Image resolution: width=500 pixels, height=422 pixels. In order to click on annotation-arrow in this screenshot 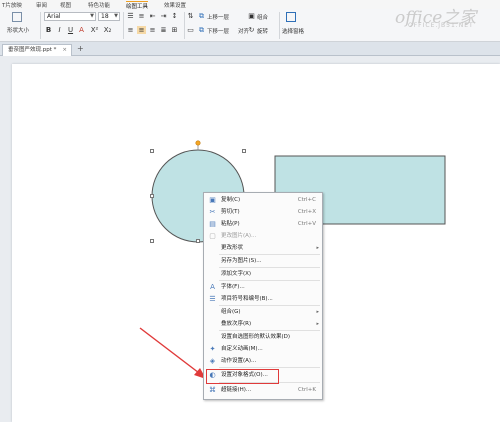, I will do `click(171, 352)`.